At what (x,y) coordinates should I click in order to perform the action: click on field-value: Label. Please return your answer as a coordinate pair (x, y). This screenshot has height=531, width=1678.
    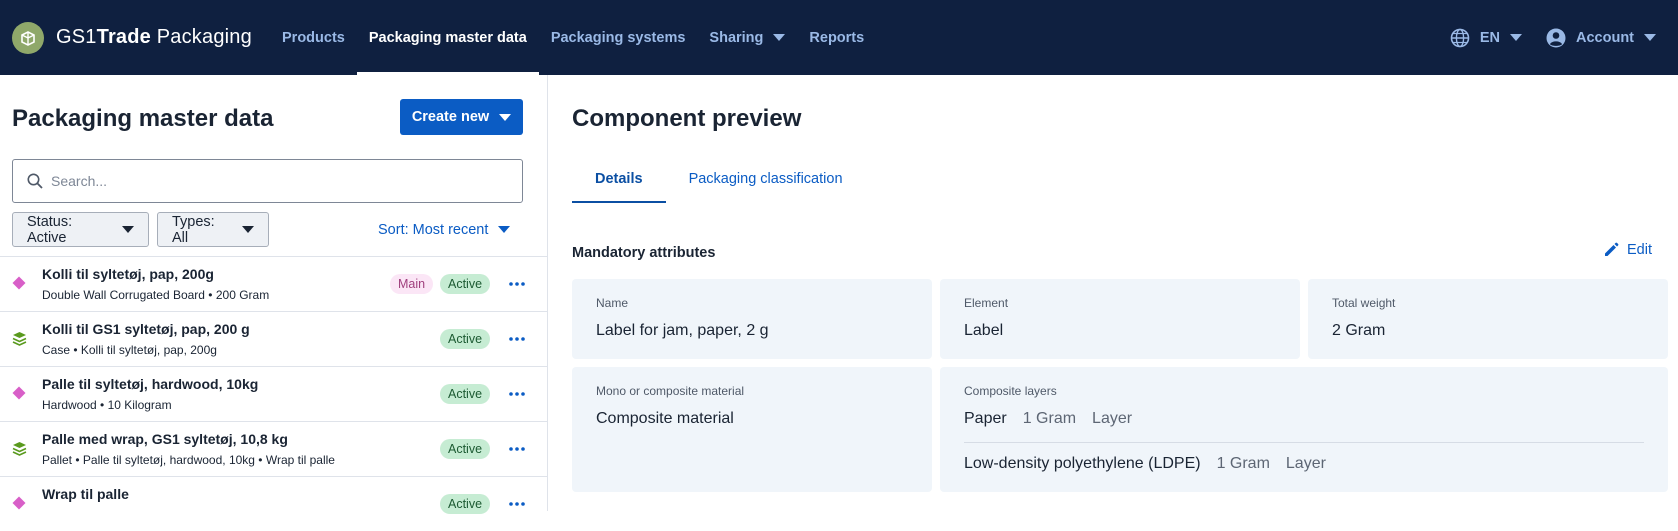
    Looking at the image, I should click on (984, 330).